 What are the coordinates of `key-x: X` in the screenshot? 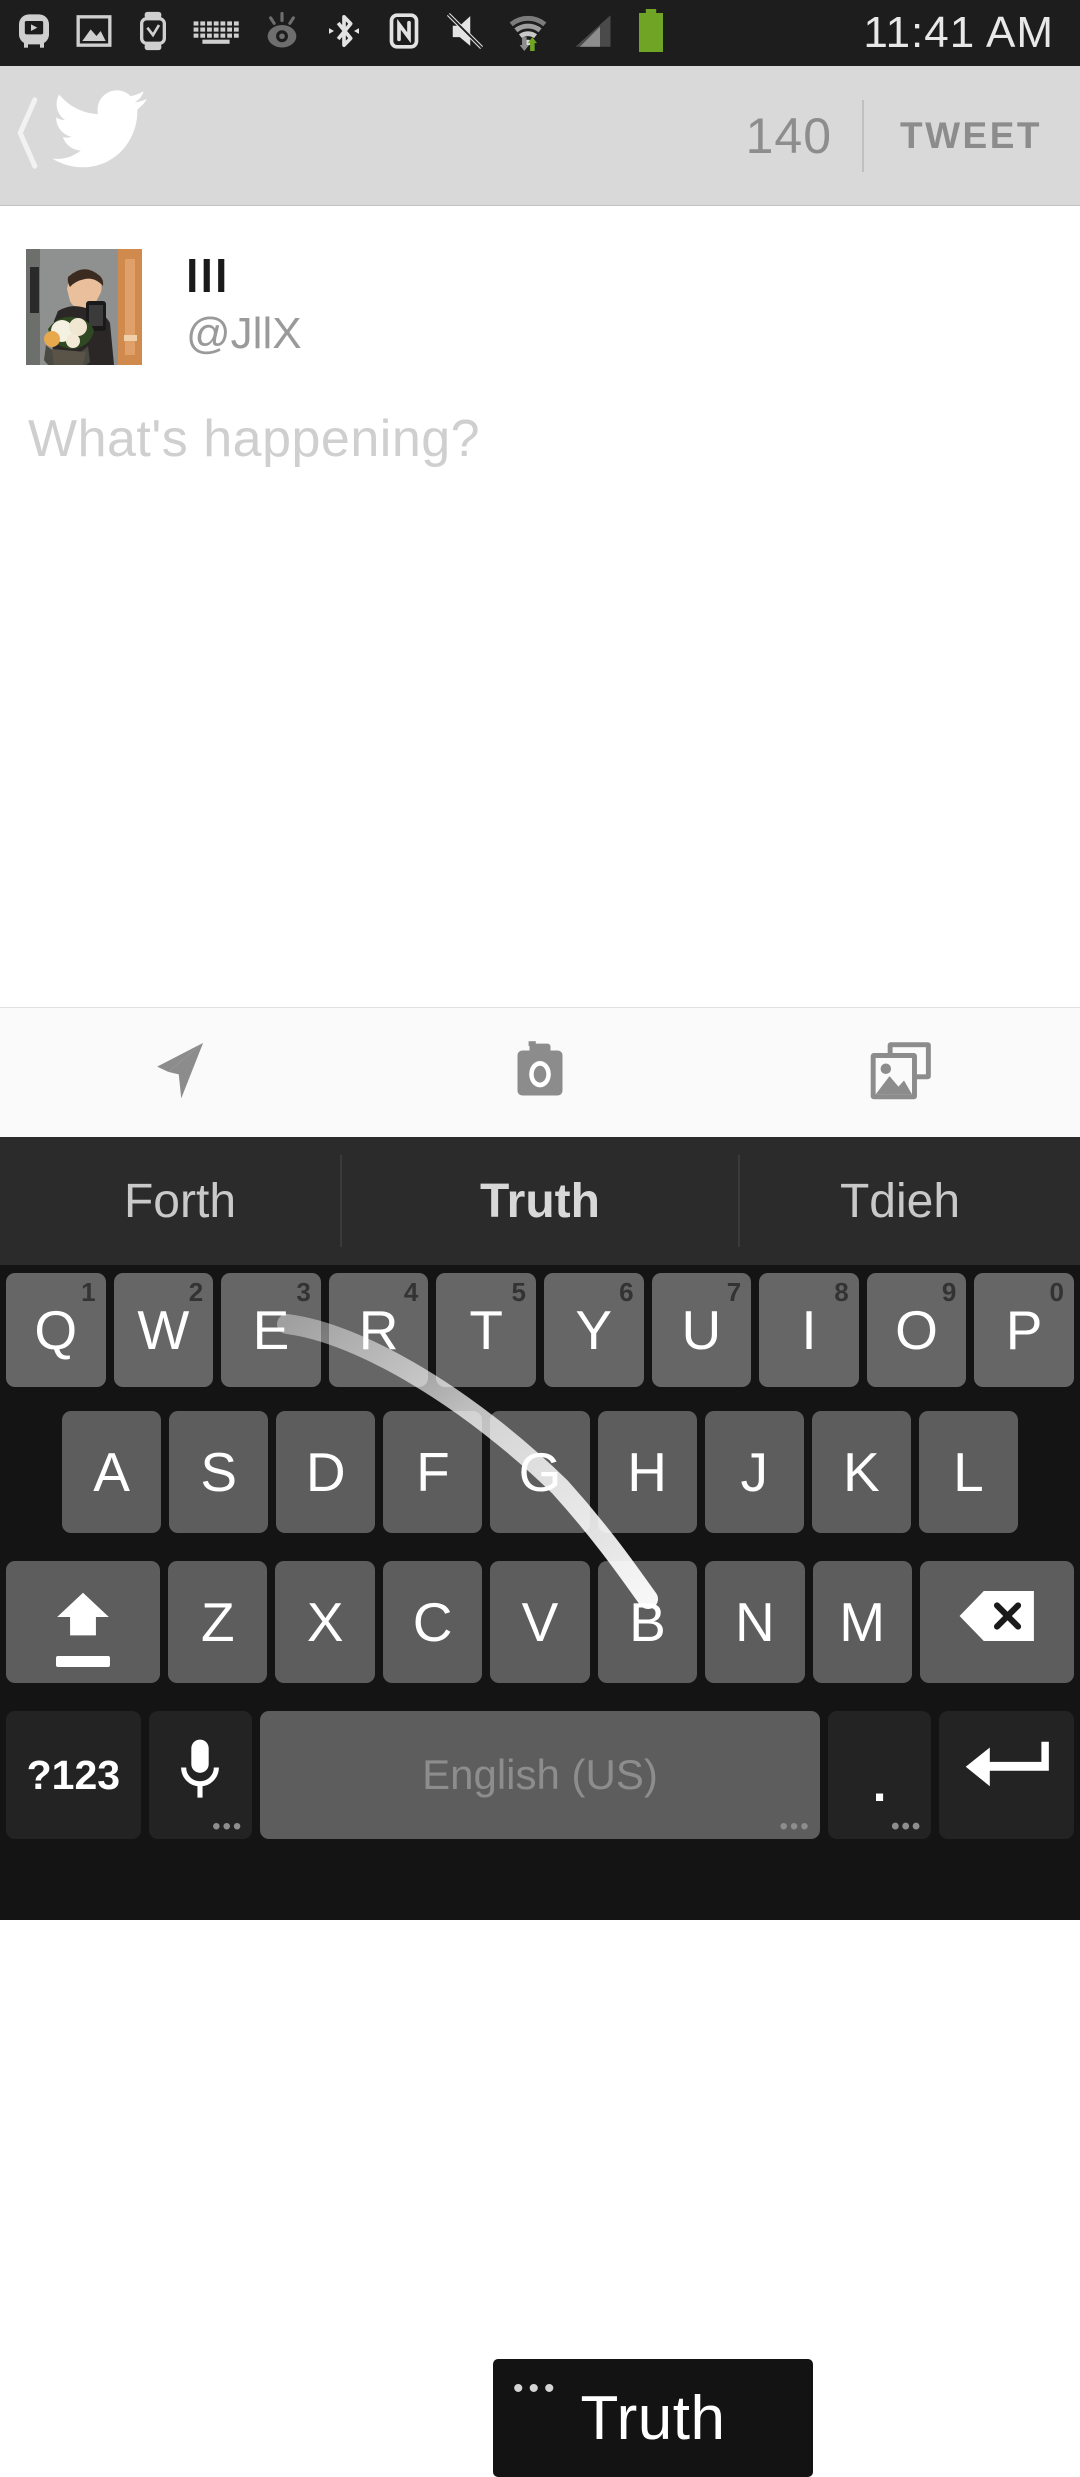 It's located at (325, 1622).